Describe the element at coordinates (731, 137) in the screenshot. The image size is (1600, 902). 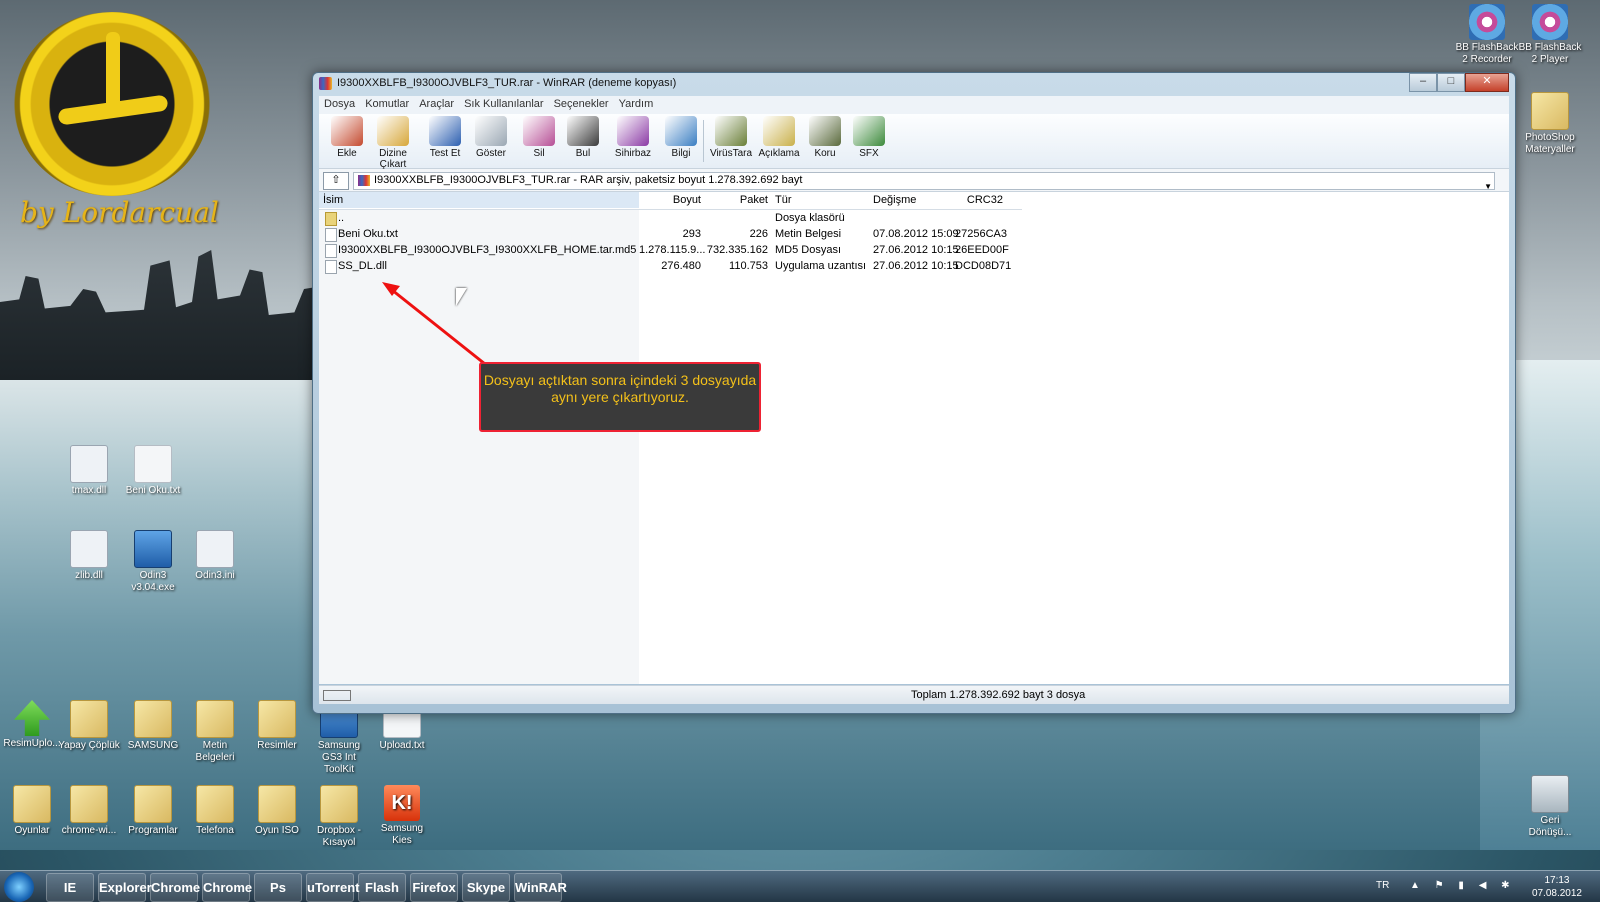
I see `toolbar-button-virus-scan: VirüsTara` at that location.